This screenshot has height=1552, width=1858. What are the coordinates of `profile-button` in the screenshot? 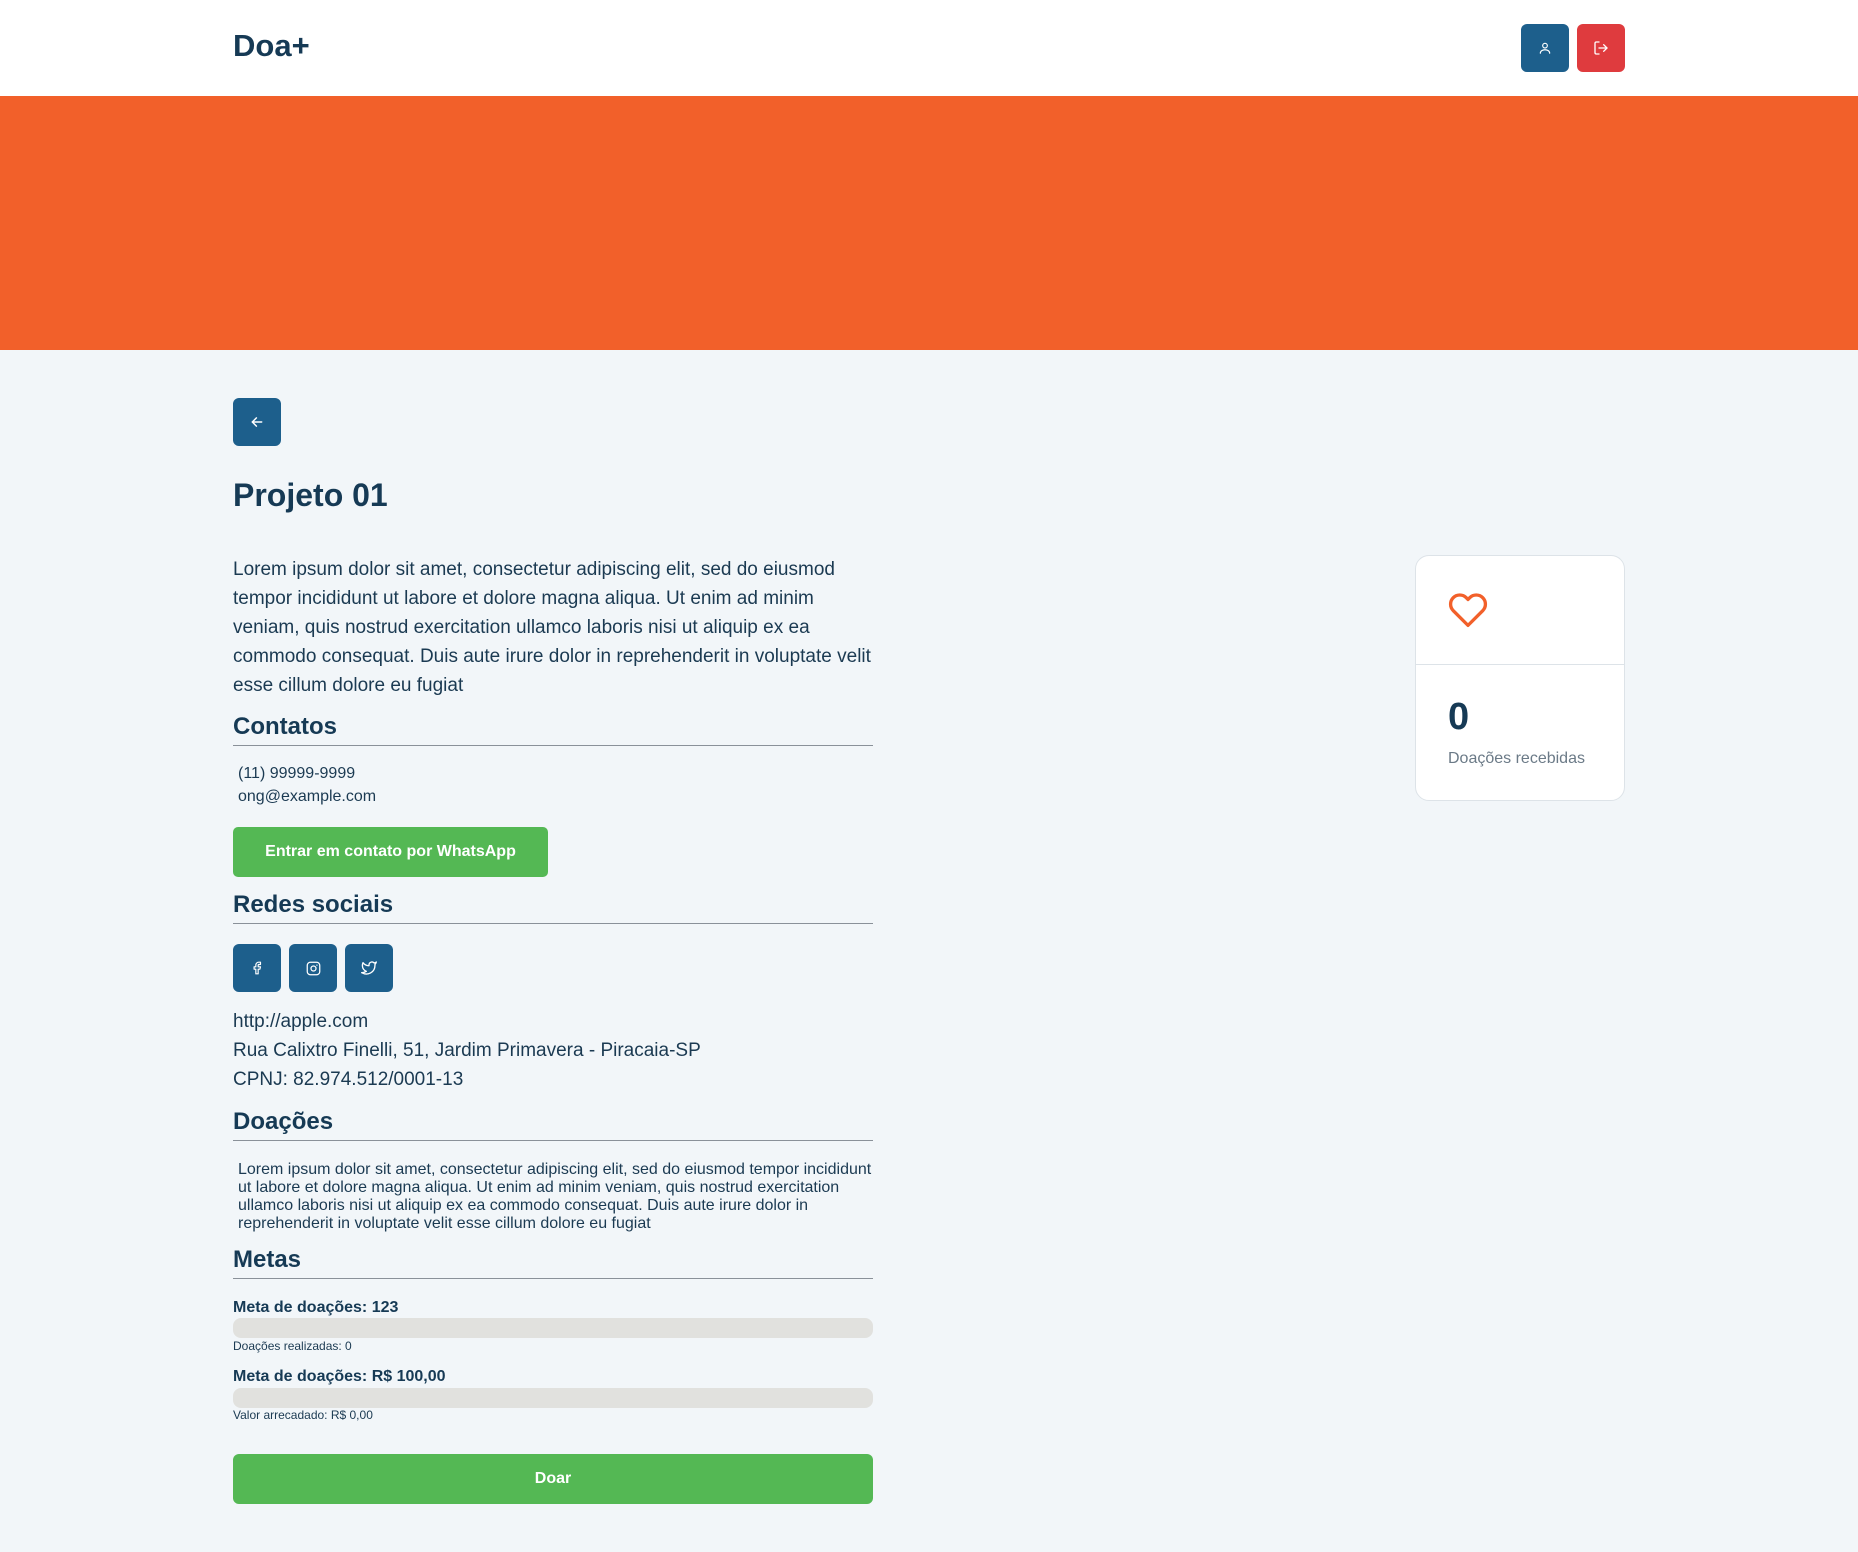 It's located at (1545, 48).